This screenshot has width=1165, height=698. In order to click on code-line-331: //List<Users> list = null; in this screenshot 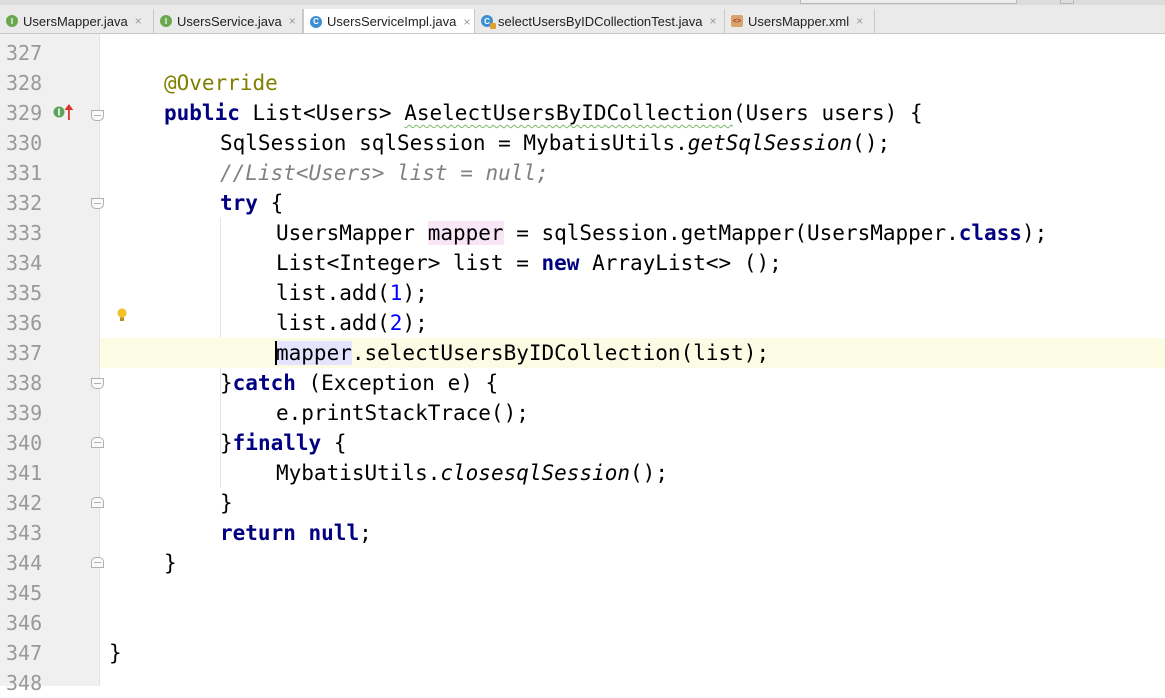, I will do `click(692, 173)`.